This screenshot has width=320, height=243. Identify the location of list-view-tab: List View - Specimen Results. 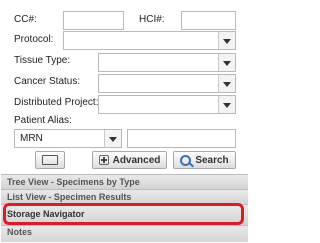
(124, 196).